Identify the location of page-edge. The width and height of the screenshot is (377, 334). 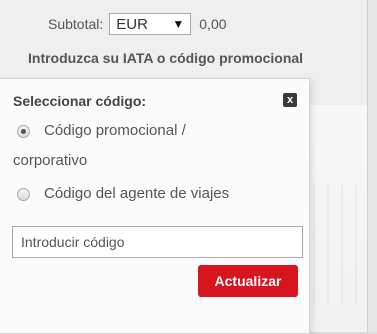
(372, 166).